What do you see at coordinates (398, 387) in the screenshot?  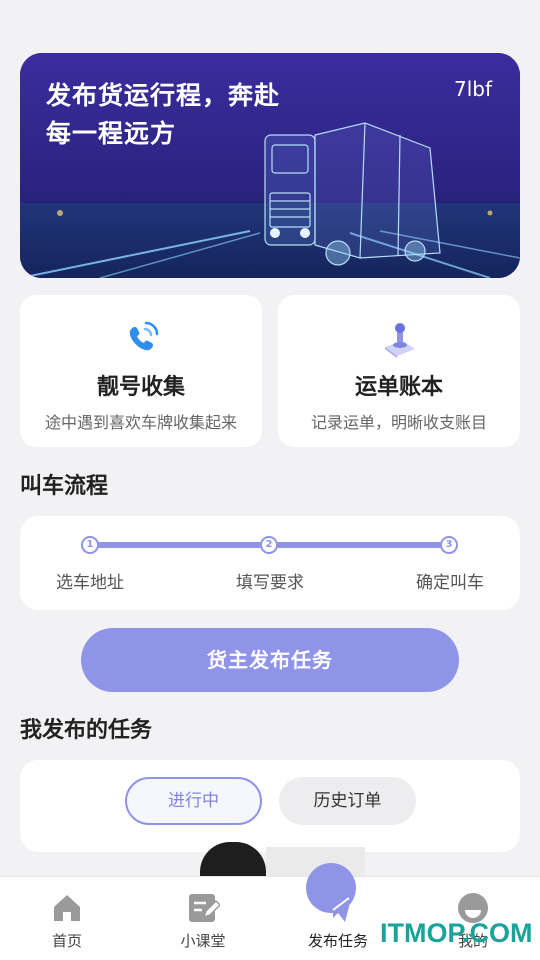 I see `card-title: 运单账本` at bounding box center [398, 387].